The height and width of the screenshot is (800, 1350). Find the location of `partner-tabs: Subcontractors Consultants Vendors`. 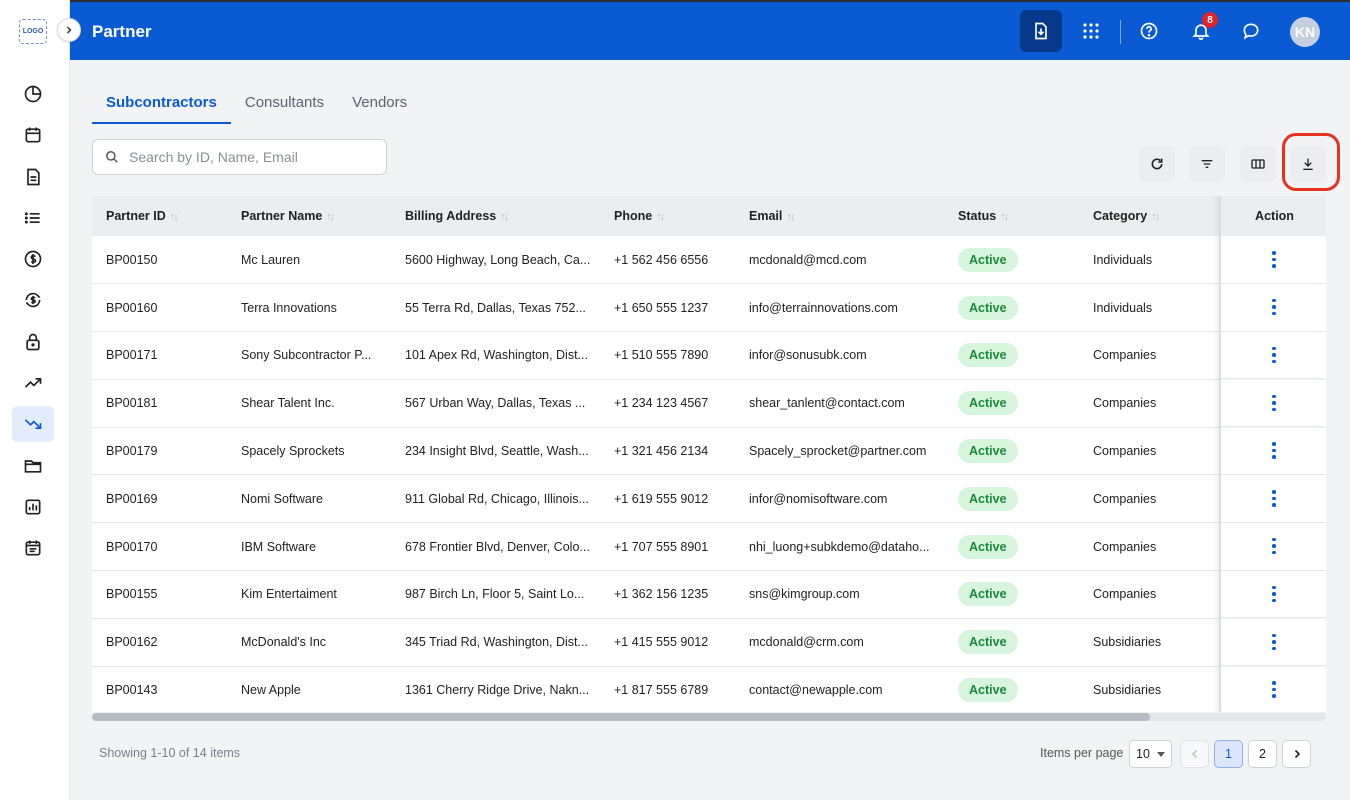

partner-tabs: Subcontractors Consultants Vendors is located at coordinates (256, 105).